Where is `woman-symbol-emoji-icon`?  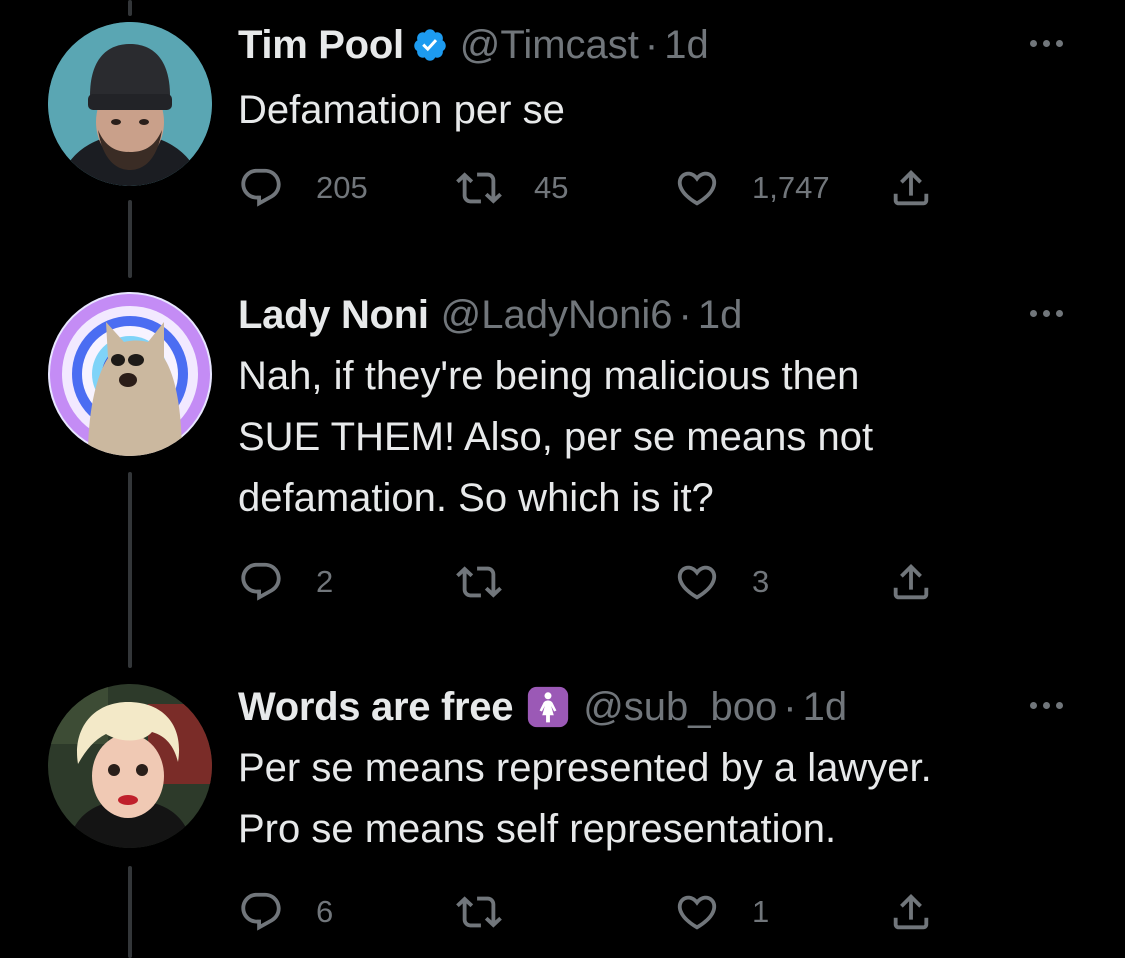 woman-symbol-emoji-icon is located at coordinates (548, 707).